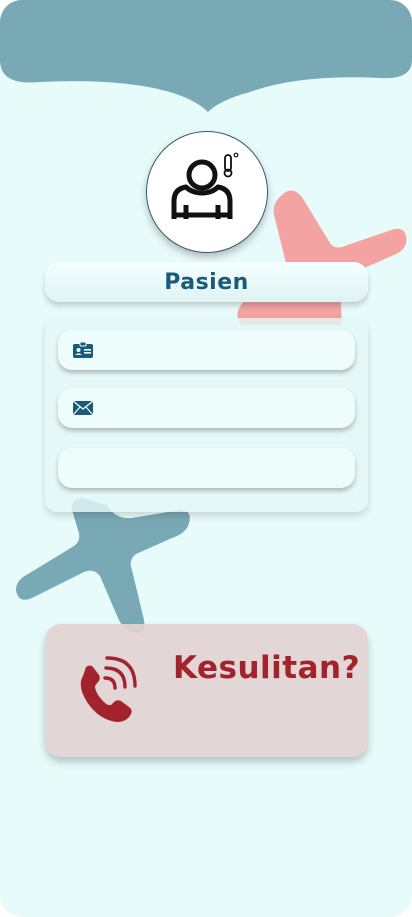  Describe the element at coordinates (206, 56) in the screenshot. I see `header-wave` at that location.